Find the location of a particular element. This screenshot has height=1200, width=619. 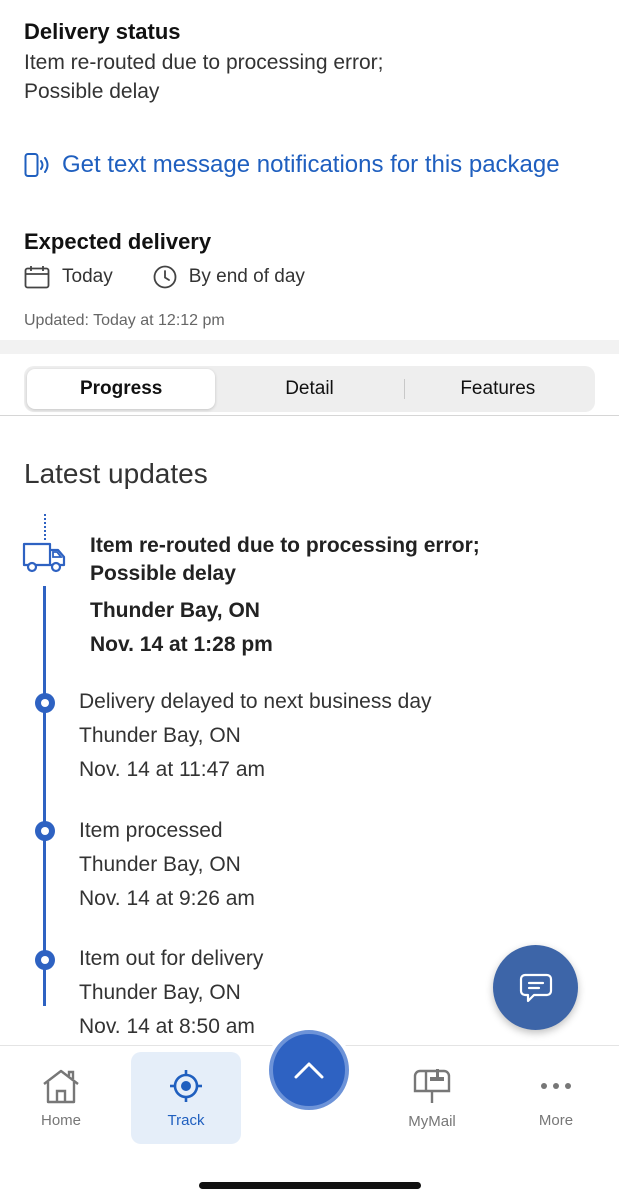

section-divider is located at coordinates (309, 347).